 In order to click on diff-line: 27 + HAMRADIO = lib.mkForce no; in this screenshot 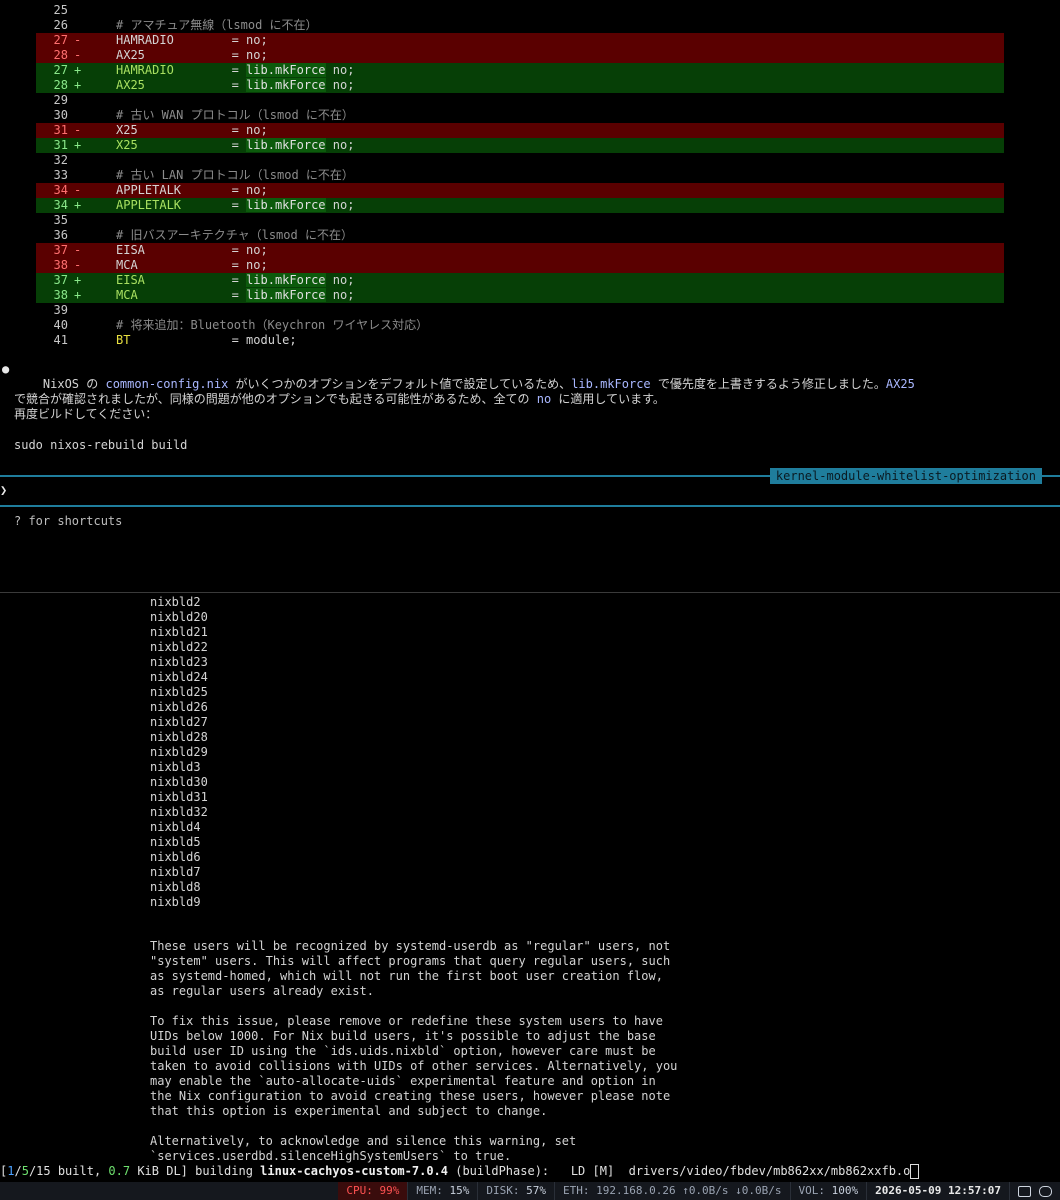, I will do `click(520, 70)`.